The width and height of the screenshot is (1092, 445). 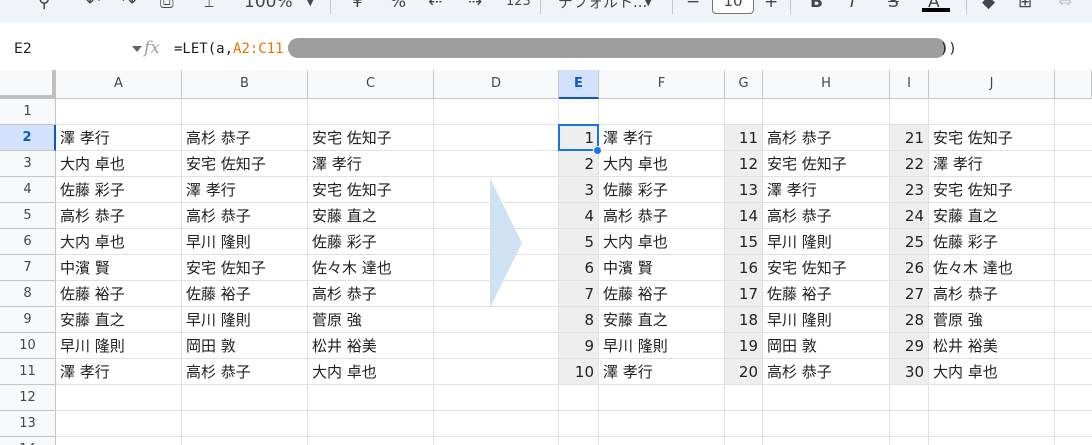 I want to click on paint-format-icon: ⌶, so click(x=209, y=6).